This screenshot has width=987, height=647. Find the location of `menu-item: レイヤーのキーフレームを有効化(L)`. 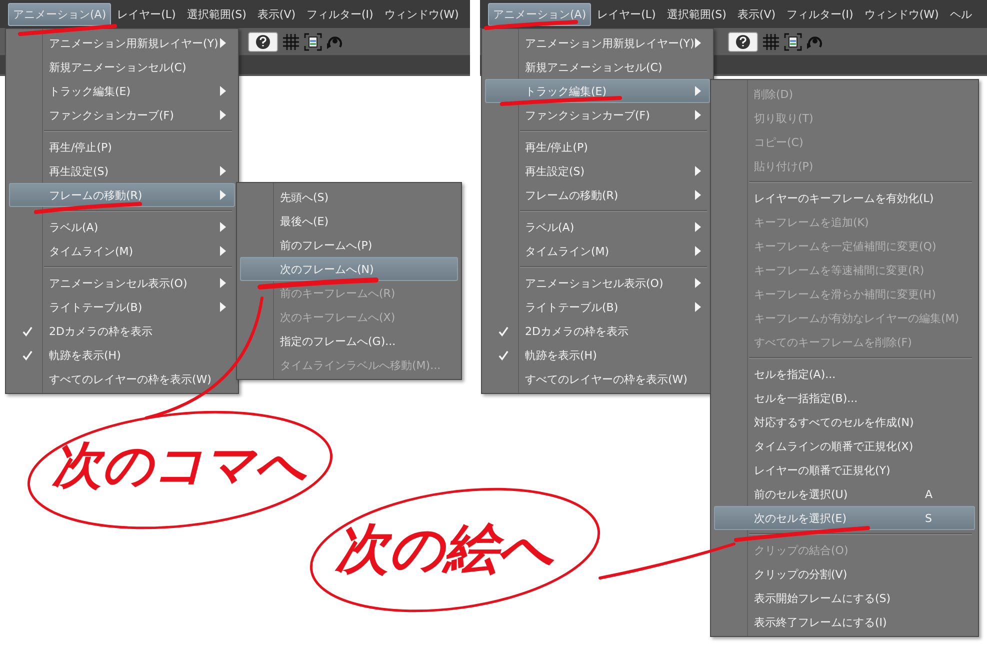

menu-item: レイヤーのキーフレームを有効化(L) is located at coordinates (844, 198).